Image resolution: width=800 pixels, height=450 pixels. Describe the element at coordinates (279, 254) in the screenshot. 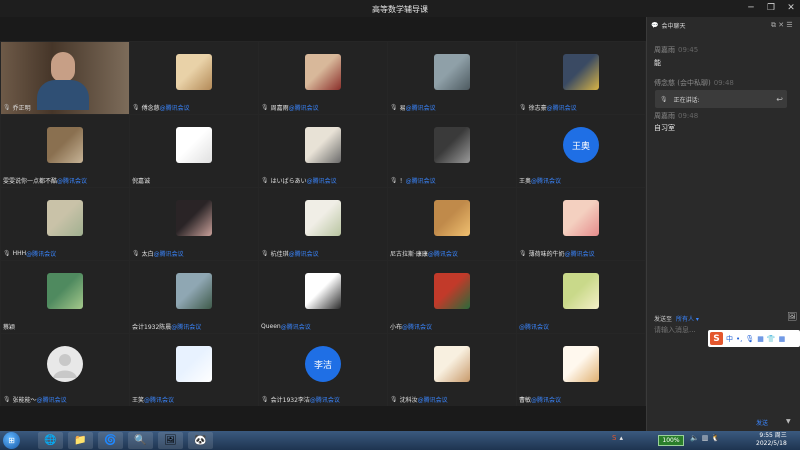

I see `participant-name: 杭佳琪` at that location.